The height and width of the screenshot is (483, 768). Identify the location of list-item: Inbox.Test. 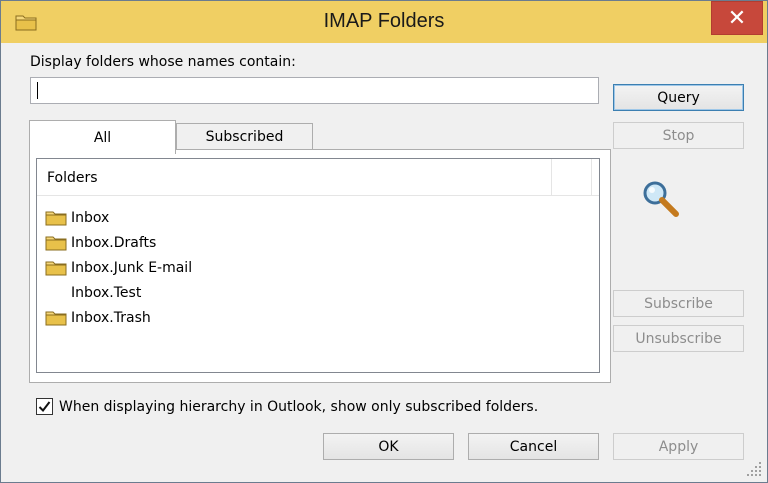
(93, 293).